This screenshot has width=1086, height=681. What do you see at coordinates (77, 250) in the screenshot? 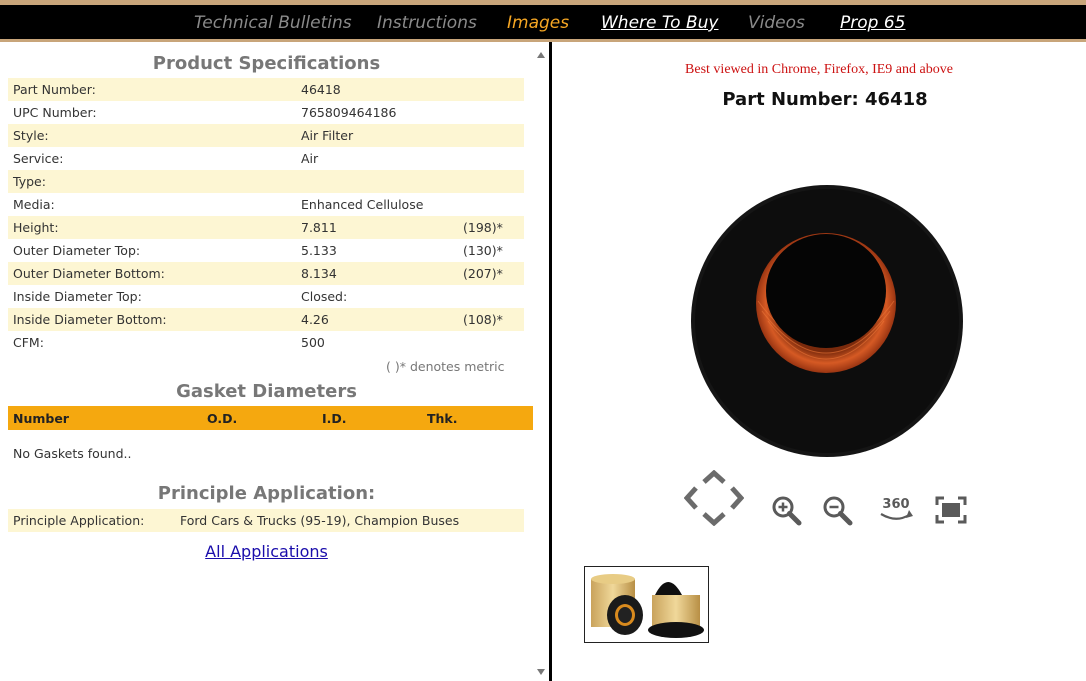
I see `spec-label: Outer Diameter Top:` at bounding box center [77, 250].